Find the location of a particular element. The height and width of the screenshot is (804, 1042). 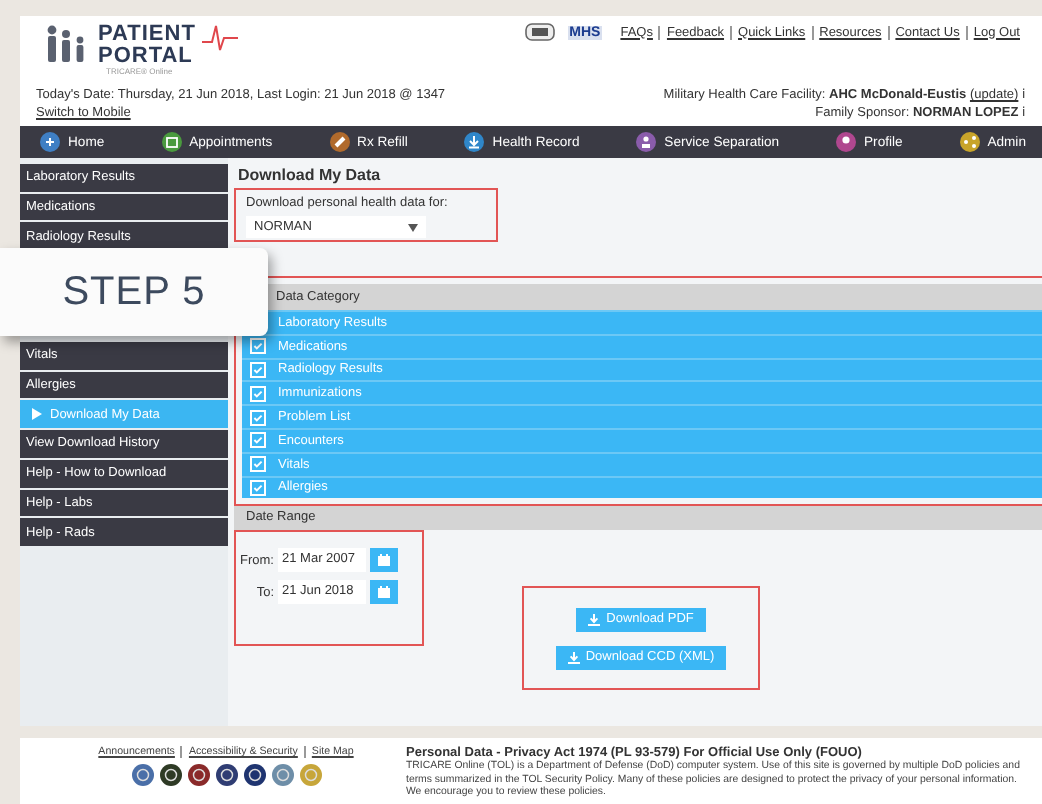

page-title: Download My Data is located at coordinates (310, 175).